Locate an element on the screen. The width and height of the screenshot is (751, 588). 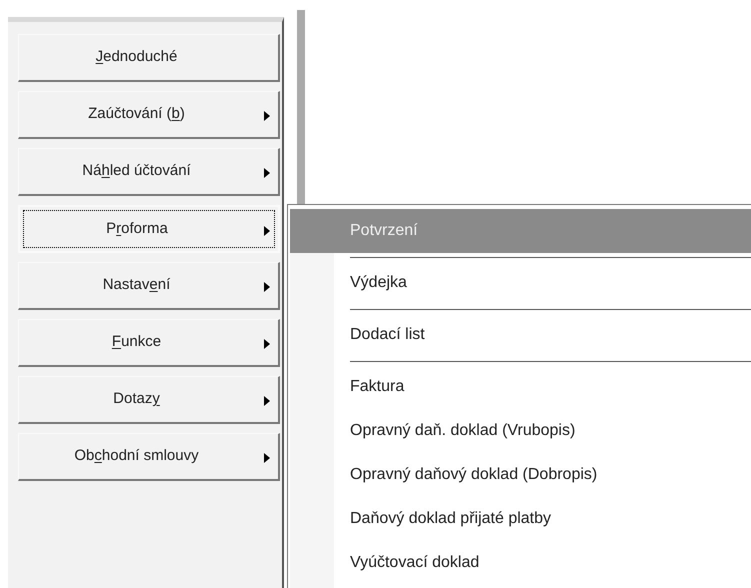
menu-button: Náhled účtování is located at coordinates (149, 172).